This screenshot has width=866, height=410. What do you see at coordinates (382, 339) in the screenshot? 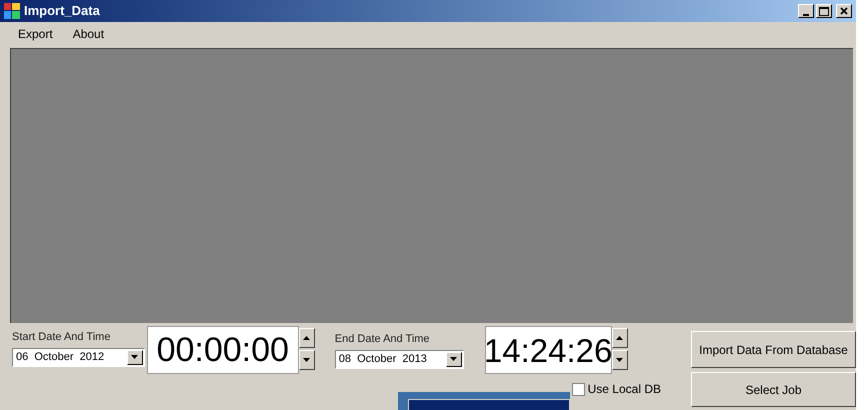
I see `field-label: End Date And Time` at bounding box center [382, 339].